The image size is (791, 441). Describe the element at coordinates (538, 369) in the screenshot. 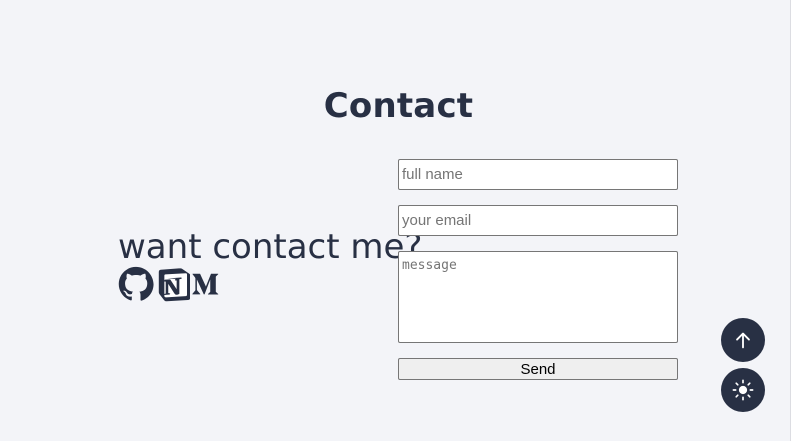

I see `send-button: Send` at that location.